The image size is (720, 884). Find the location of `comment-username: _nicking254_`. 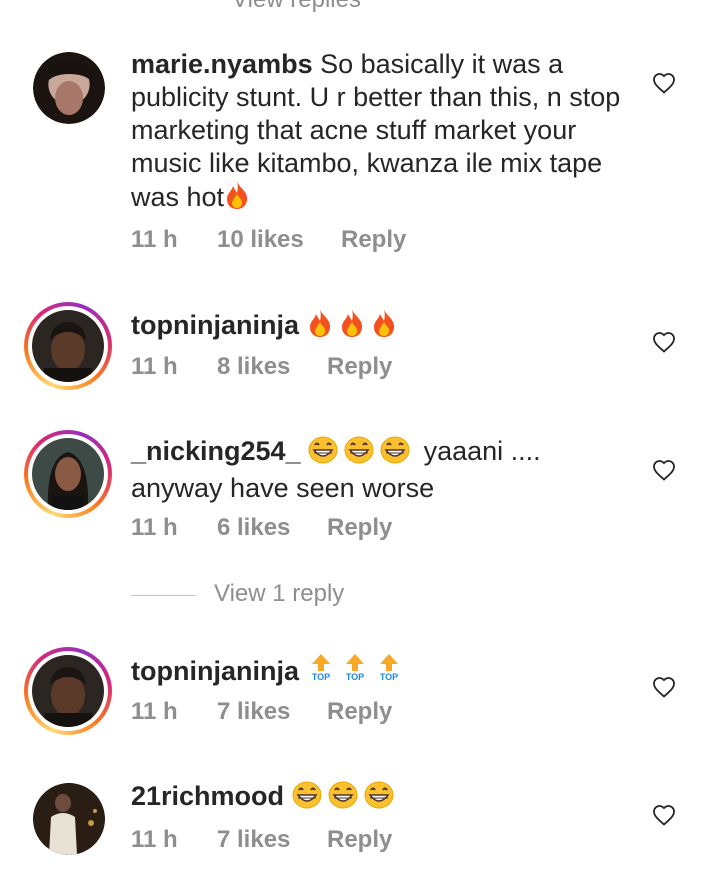

comment-username: _nicking254_ is located at coordinates (216, 451).